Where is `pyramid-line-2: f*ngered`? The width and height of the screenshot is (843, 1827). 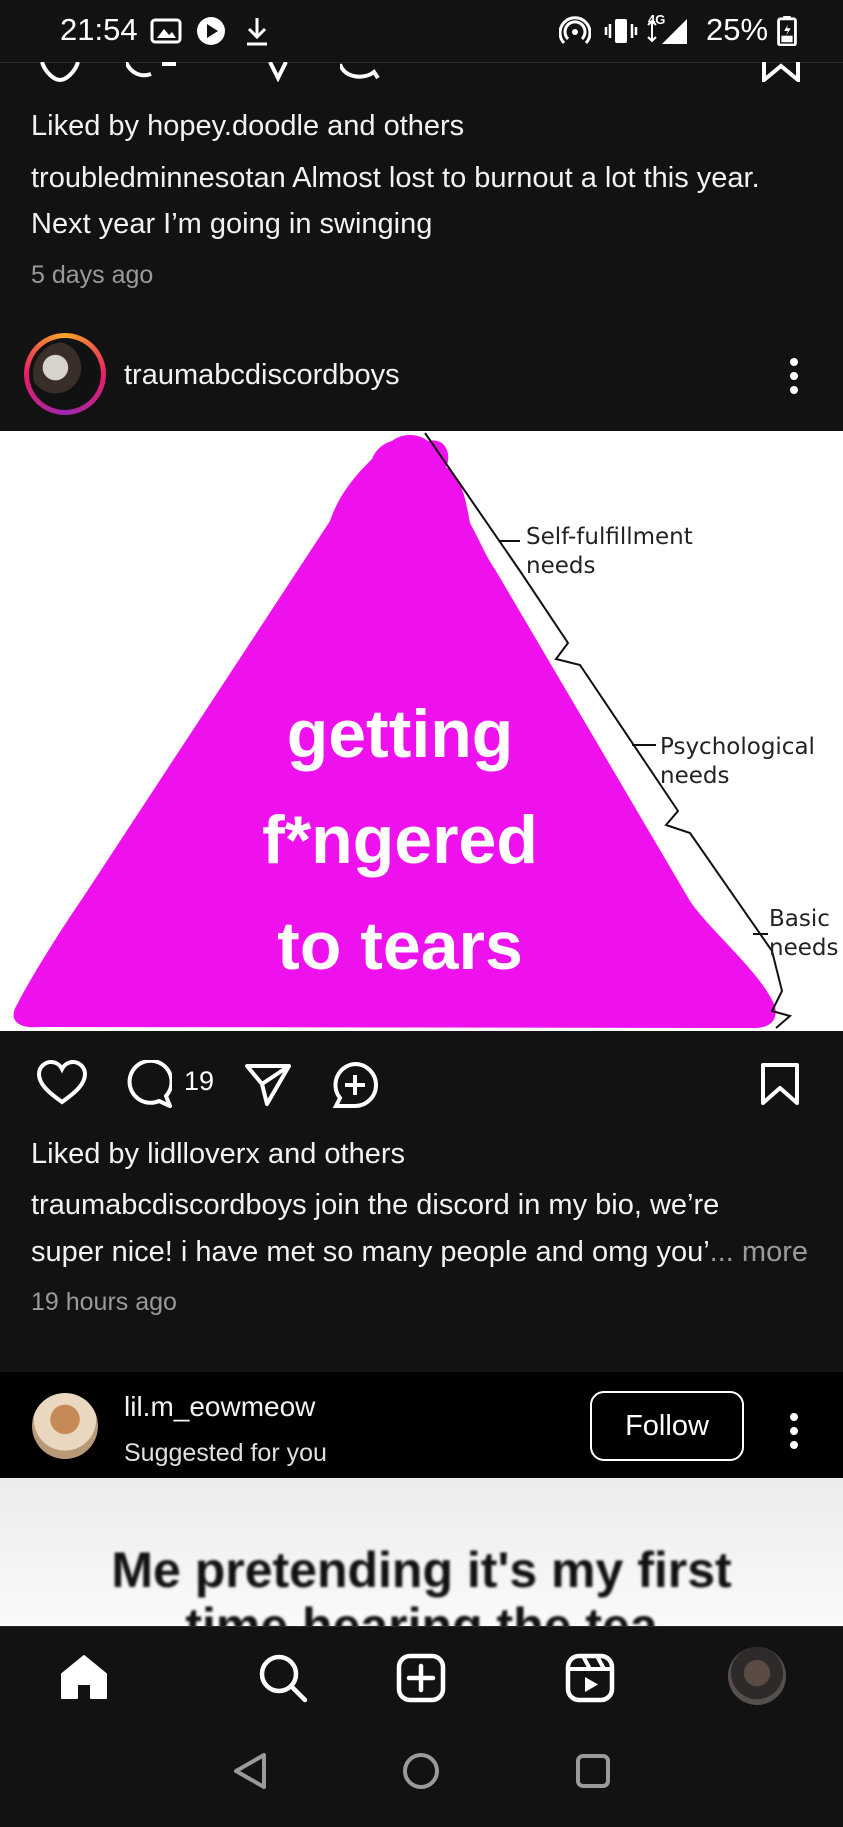 pyramid-line-2: f*ngered is located at coordinates (400, 840).